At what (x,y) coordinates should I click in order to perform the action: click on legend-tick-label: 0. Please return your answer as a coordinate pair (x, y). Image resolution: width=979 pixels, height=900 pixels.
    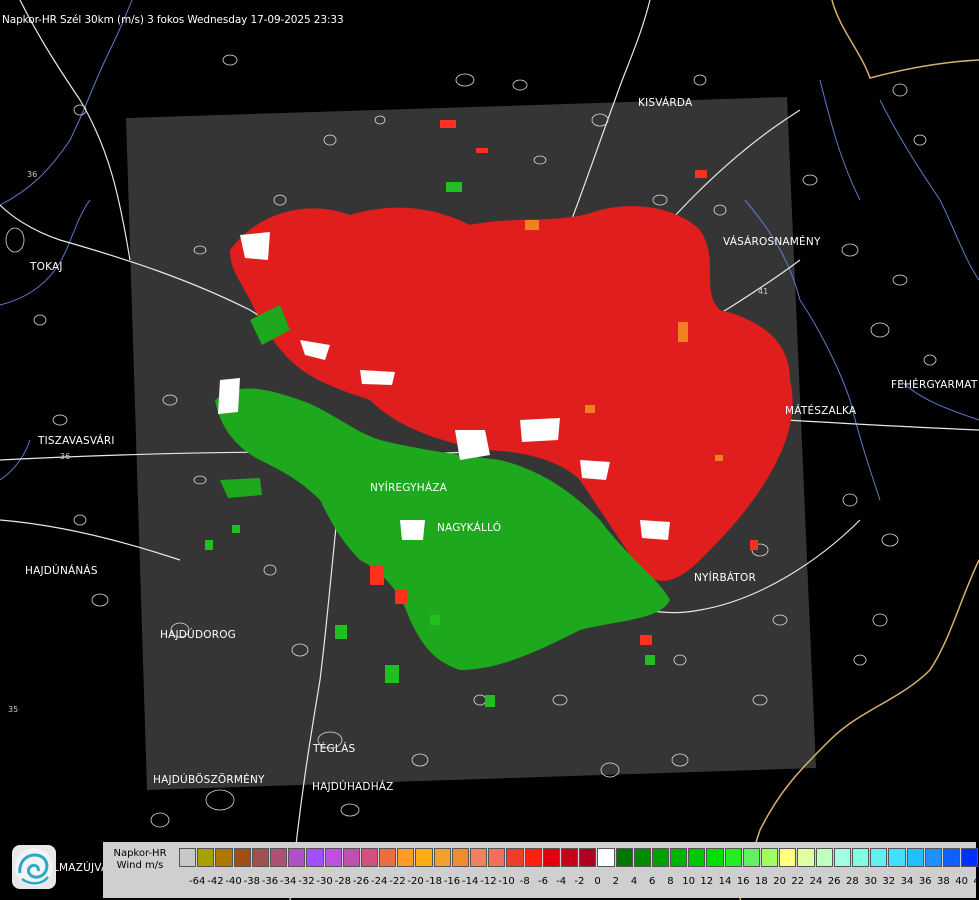
    Looking at the image, I should click on (597, 881).